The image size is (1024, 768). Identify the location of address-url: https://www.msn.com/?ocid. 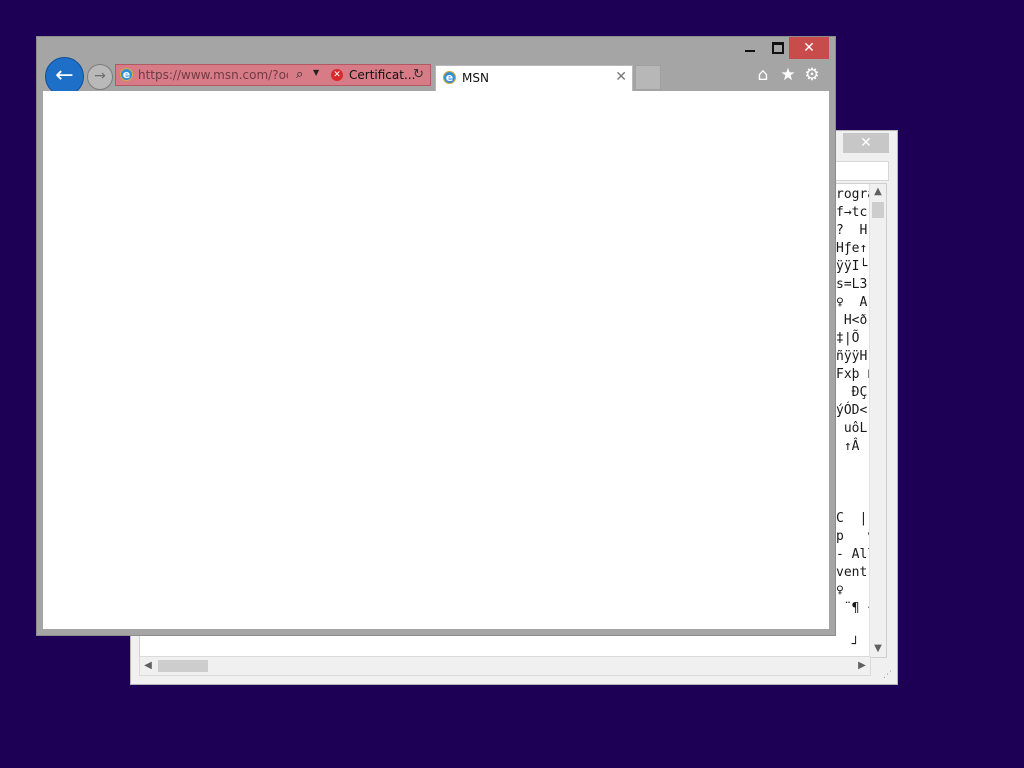
(213, 76).